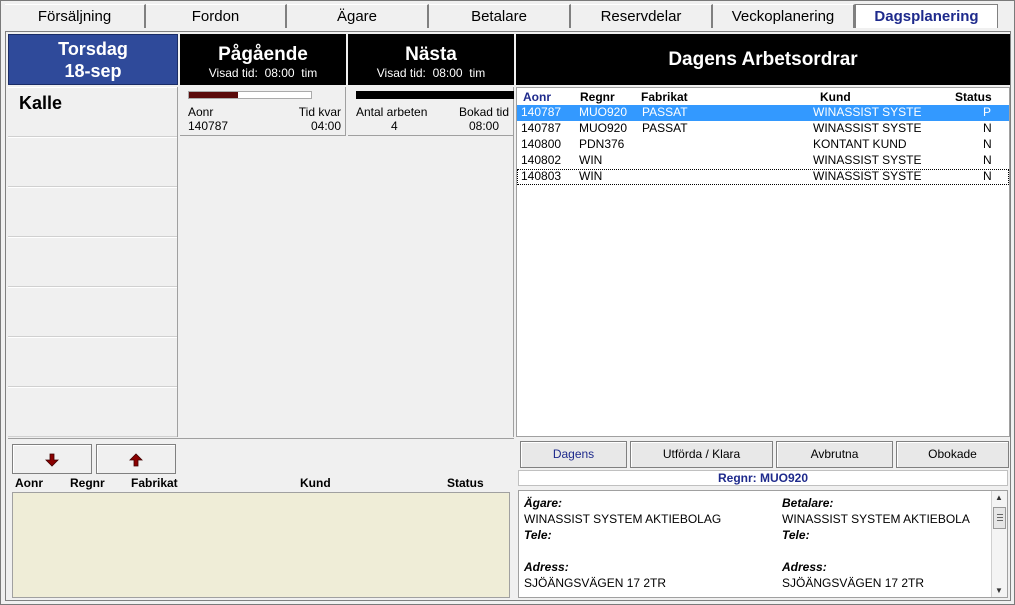  I want to click on nasta-progress-bar, so click(435, 95).